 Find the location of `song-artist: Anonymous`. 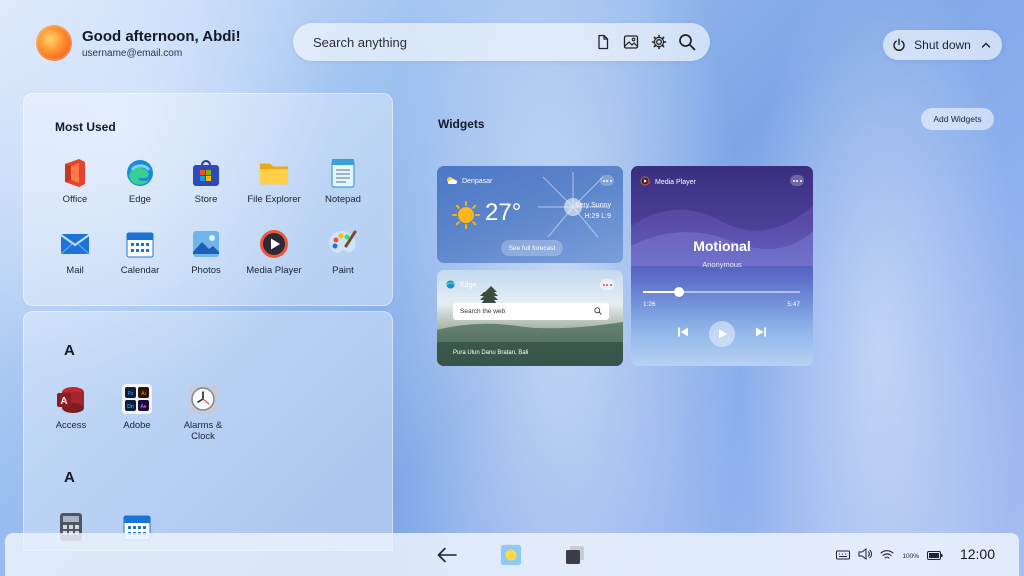

song-artist: Anonymous is located at coordinates (722, 264).